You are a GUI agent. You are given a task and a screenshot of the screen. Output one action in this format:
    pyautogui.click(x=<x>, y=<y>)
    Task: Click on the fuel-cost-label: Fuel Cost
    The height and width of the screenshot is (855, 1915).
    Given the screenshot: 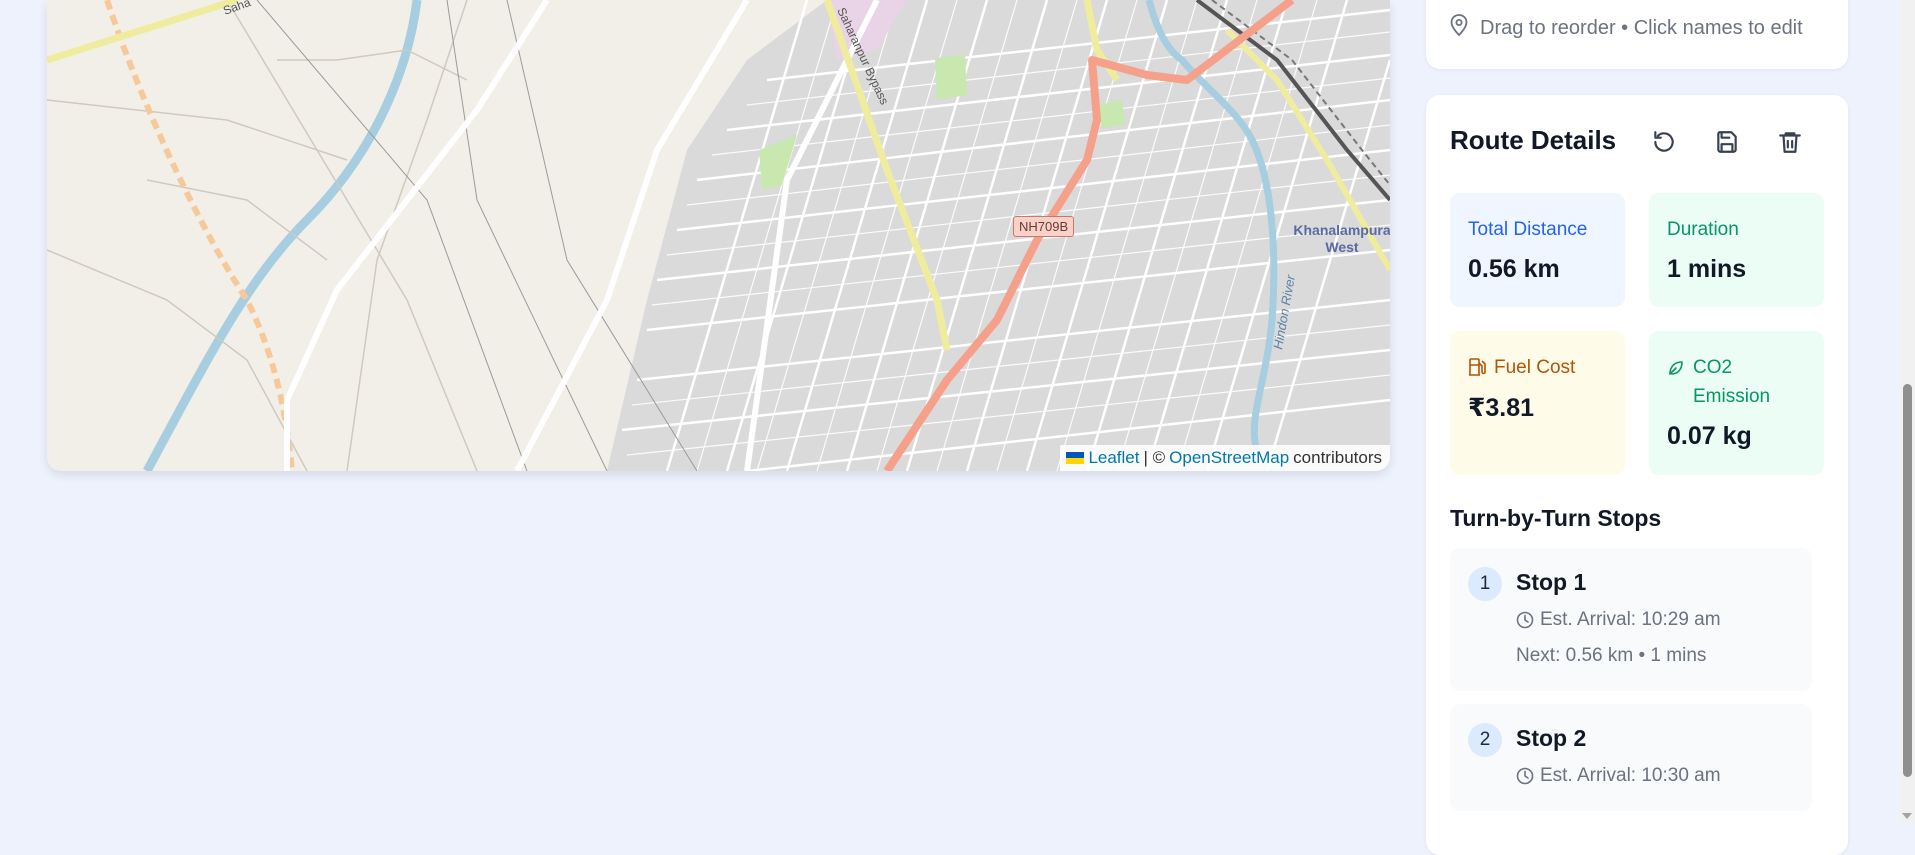 What is the action you would take?
    pyautogui.click(x=1535, y=367)
    